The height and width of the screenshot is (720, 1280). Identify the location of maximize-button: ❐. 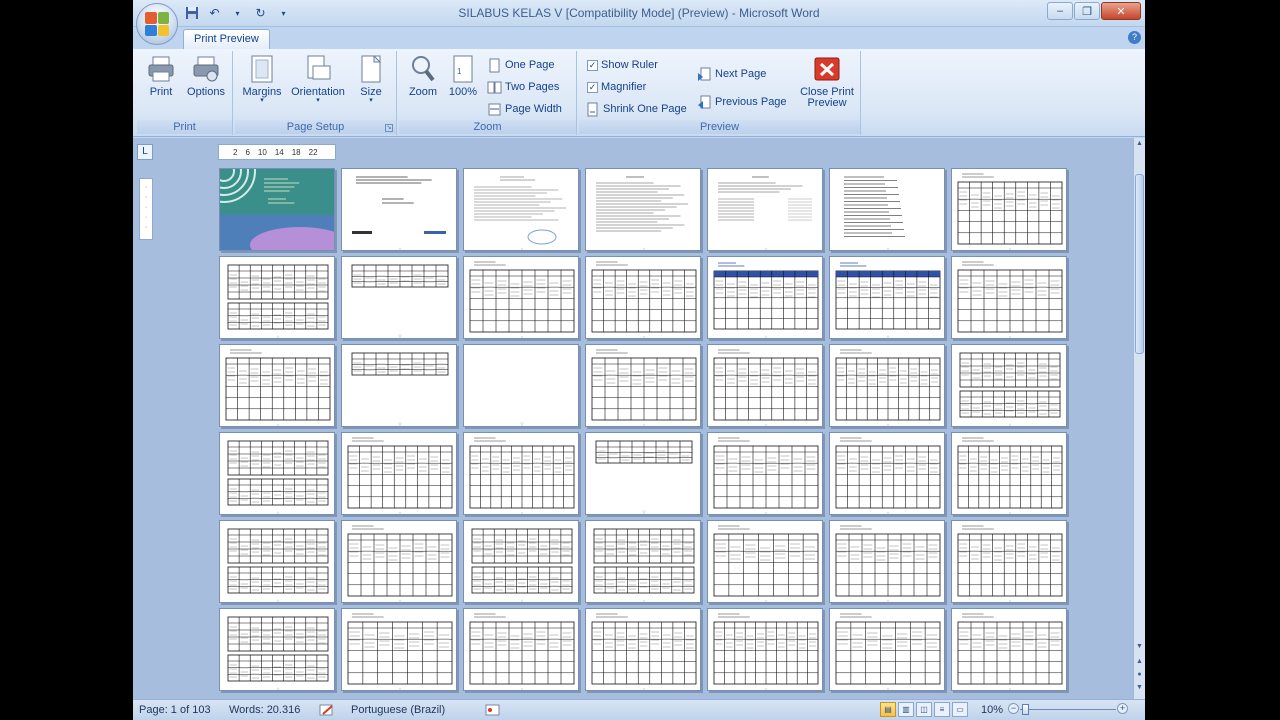
(1087, 11).